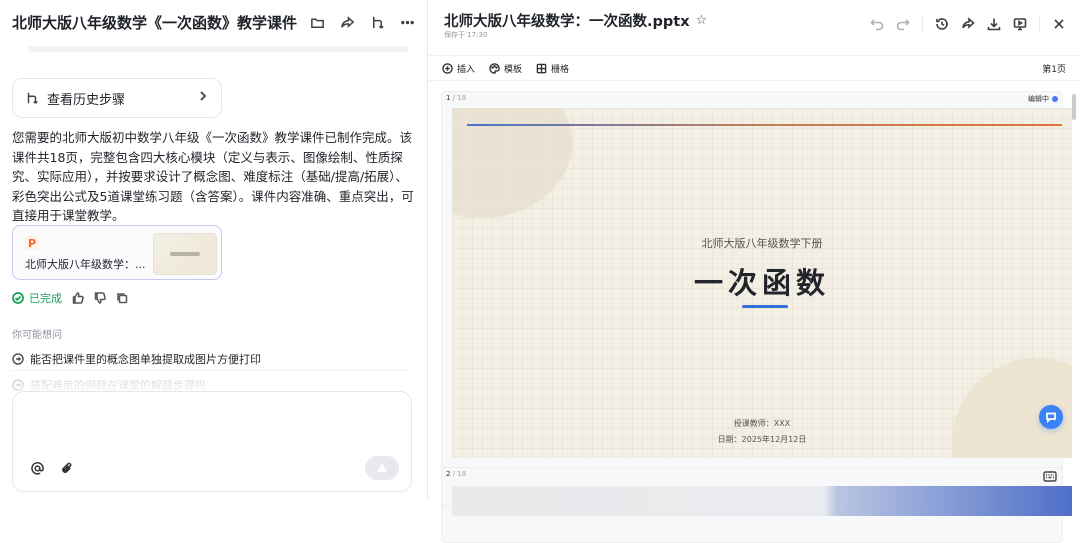  I want to click on insert-label: 插入, so click(466, 69).